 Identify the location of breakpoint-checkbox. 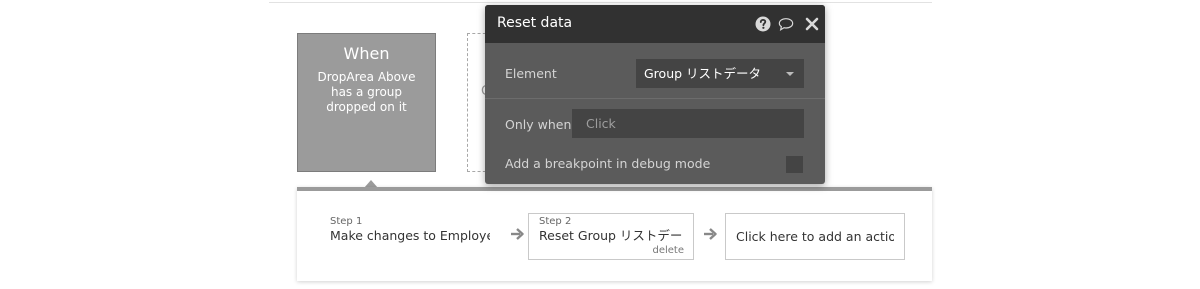
(794, 164).